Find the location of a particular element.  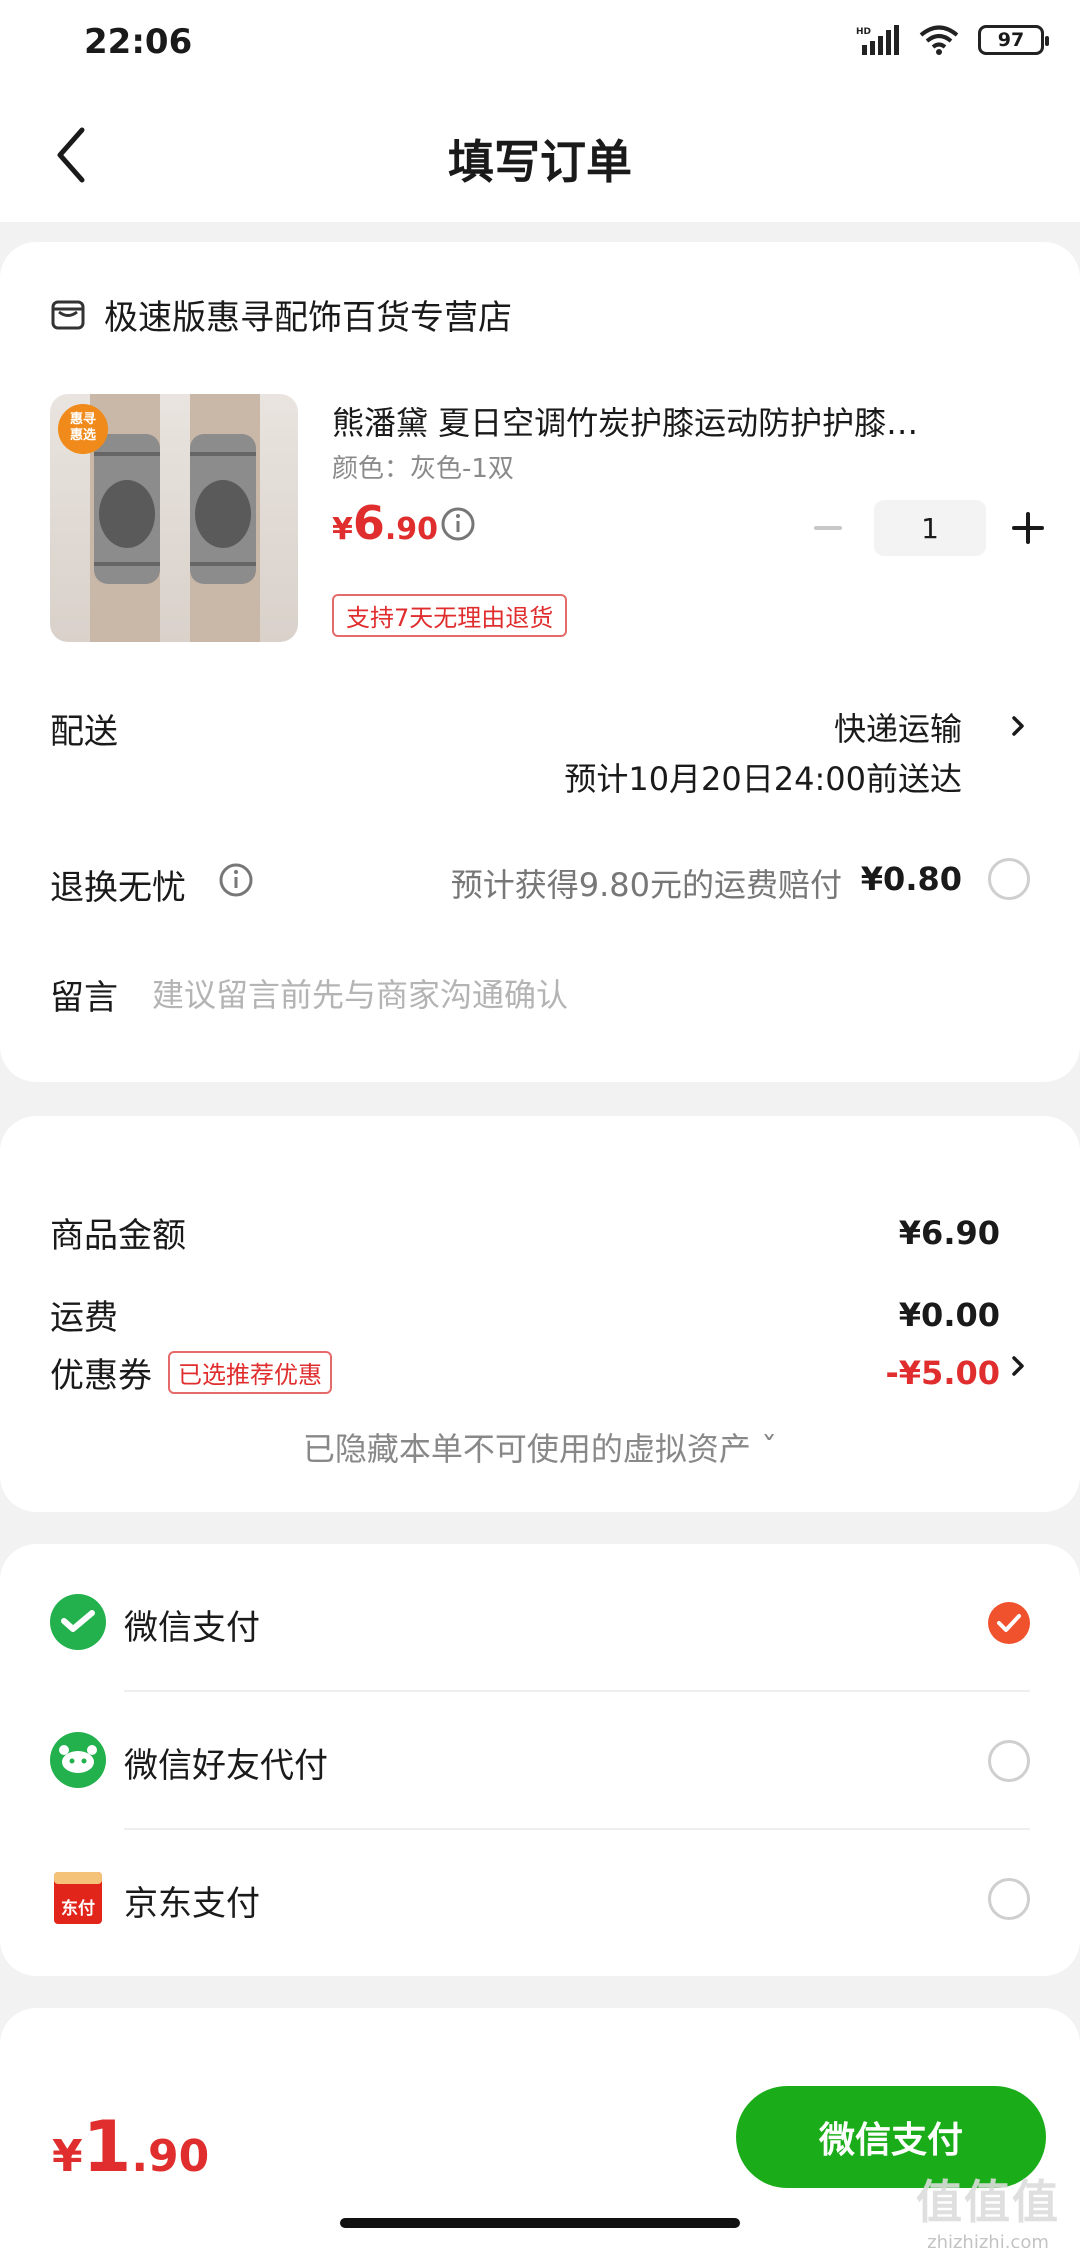

status-bar: 22:06 HD 97 is located at coordinates (540, 45).